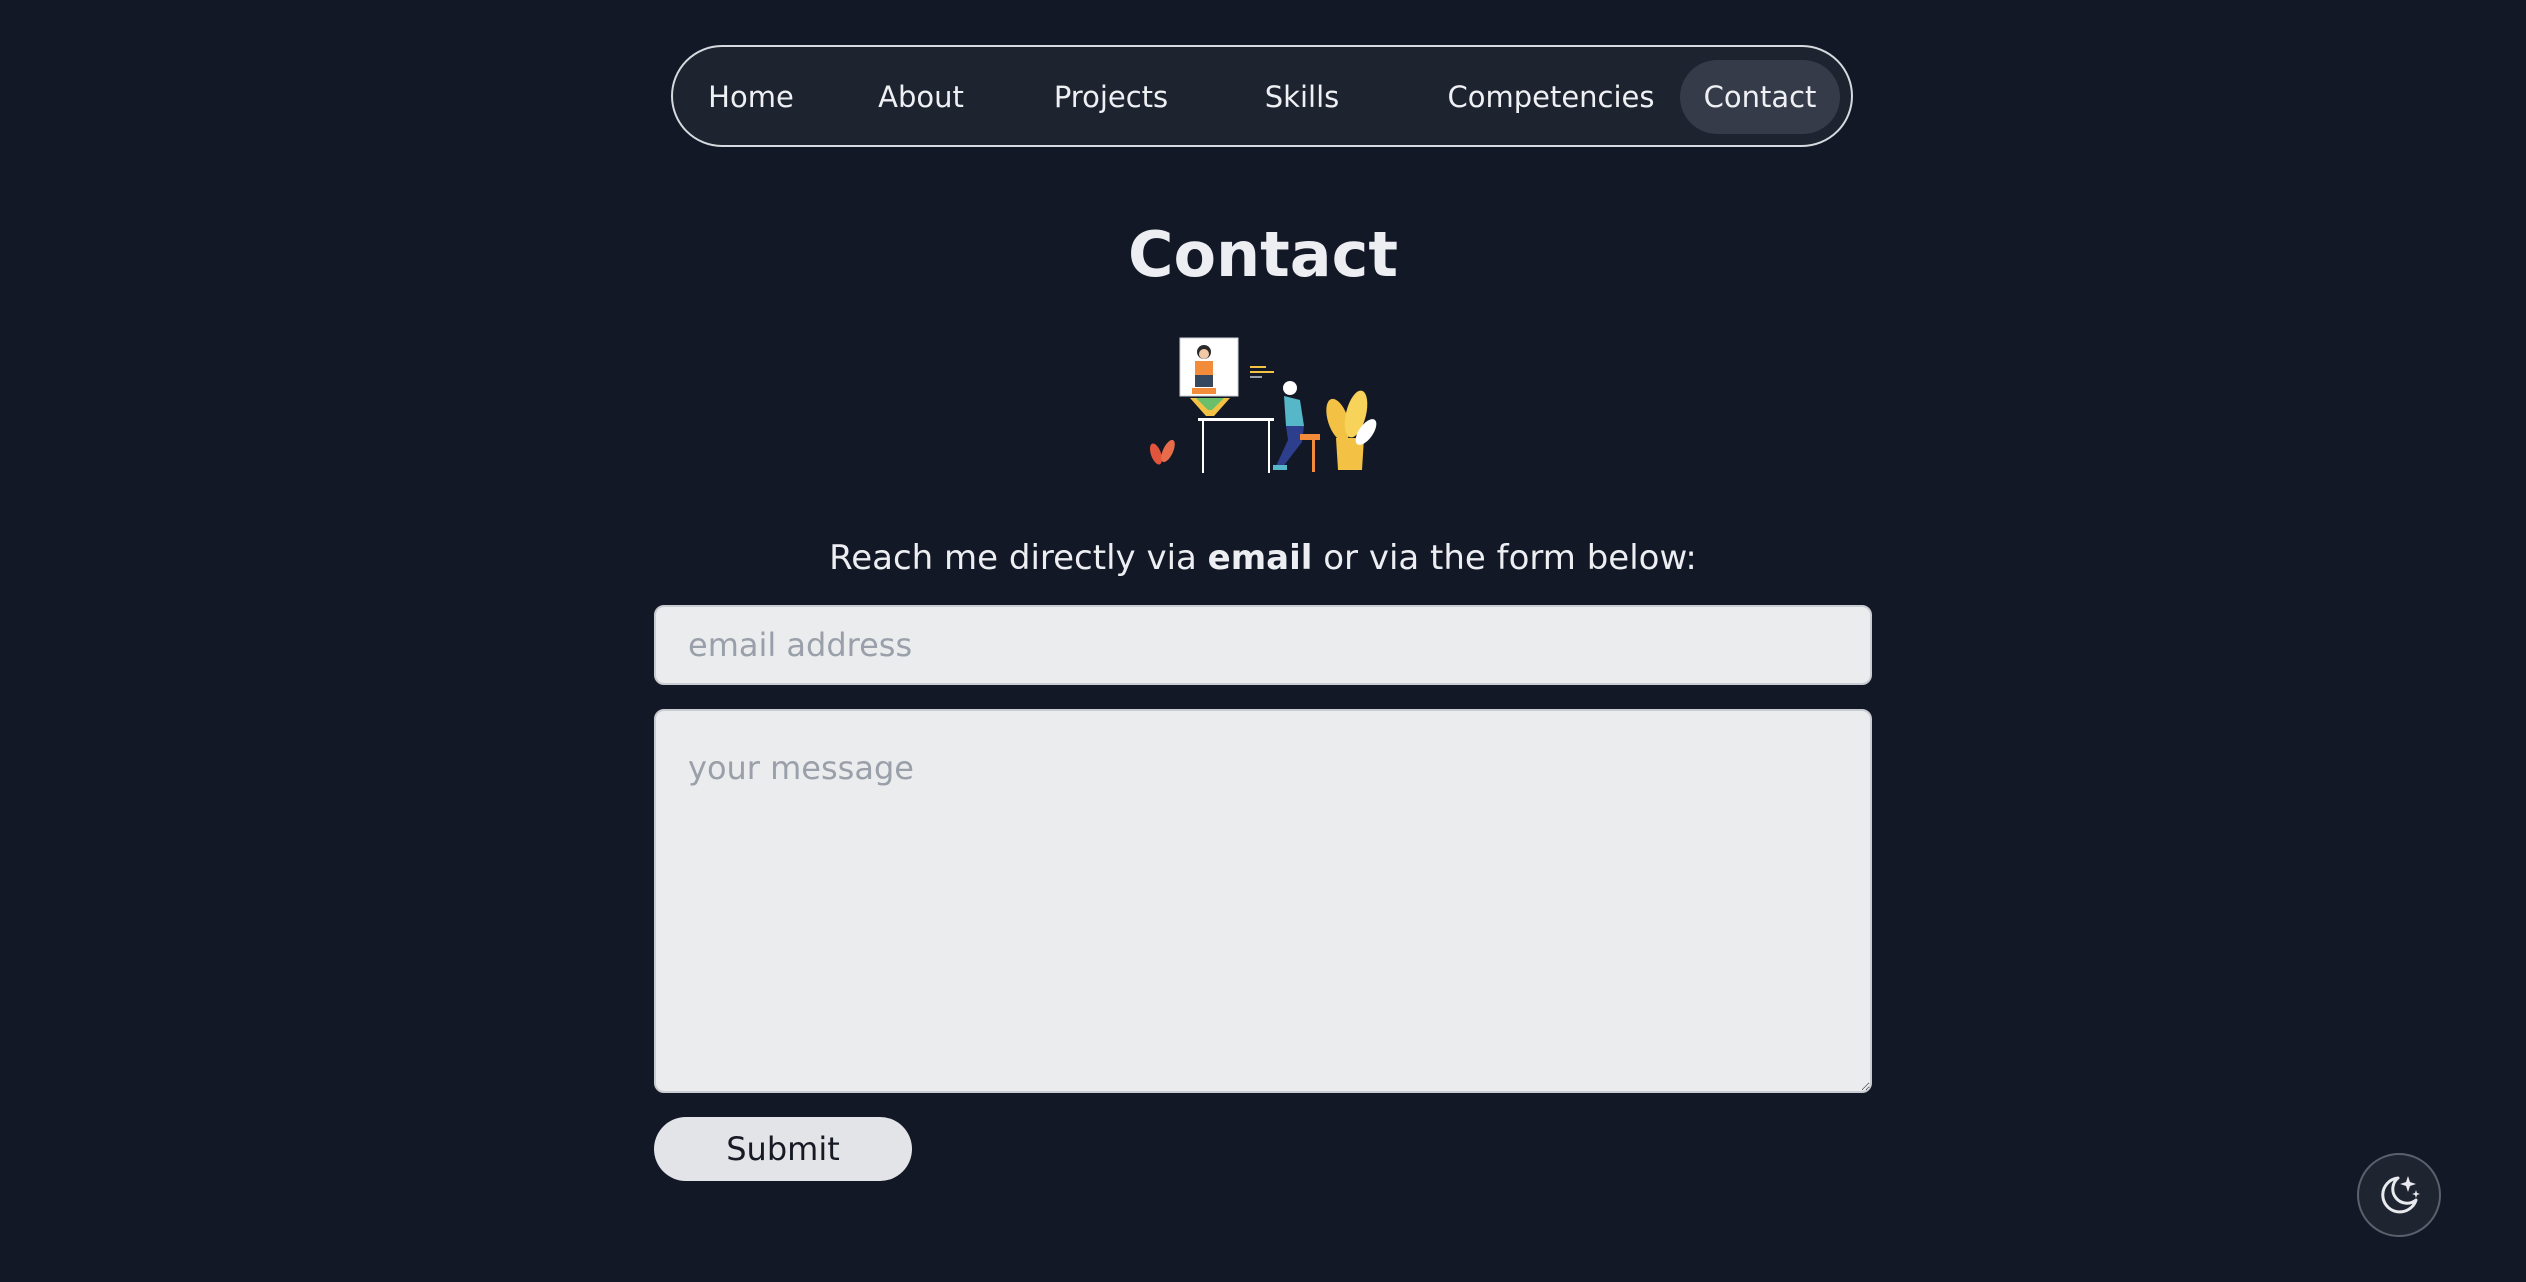 The height and width of the screenshot is (1282, 2526). What do you see at coordinates (1263, 901) in the screenshot?
I see `message-field` at bounding box center [1263, 901].